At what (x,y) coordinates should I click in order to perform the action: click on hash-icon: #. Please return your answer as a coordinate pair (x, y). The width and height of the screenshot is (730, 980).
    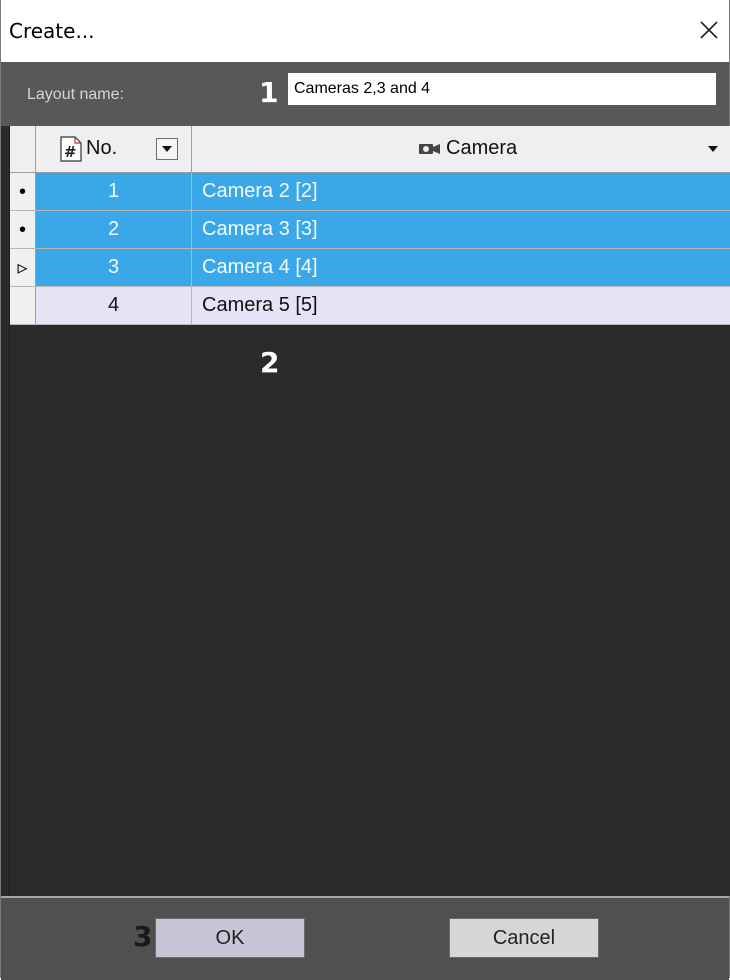
    Looking at the image, I should click on (71, 149).